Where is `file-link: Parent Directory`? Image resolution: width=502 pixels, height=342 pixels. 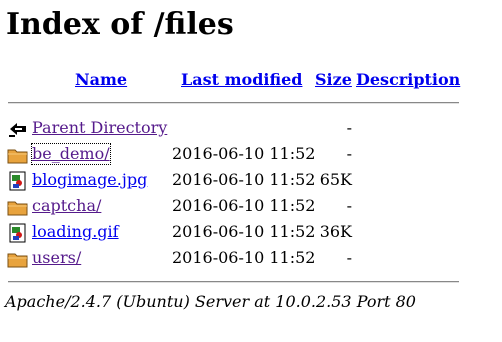
file-link: Parent Directory is located at coordinates (99, 128).